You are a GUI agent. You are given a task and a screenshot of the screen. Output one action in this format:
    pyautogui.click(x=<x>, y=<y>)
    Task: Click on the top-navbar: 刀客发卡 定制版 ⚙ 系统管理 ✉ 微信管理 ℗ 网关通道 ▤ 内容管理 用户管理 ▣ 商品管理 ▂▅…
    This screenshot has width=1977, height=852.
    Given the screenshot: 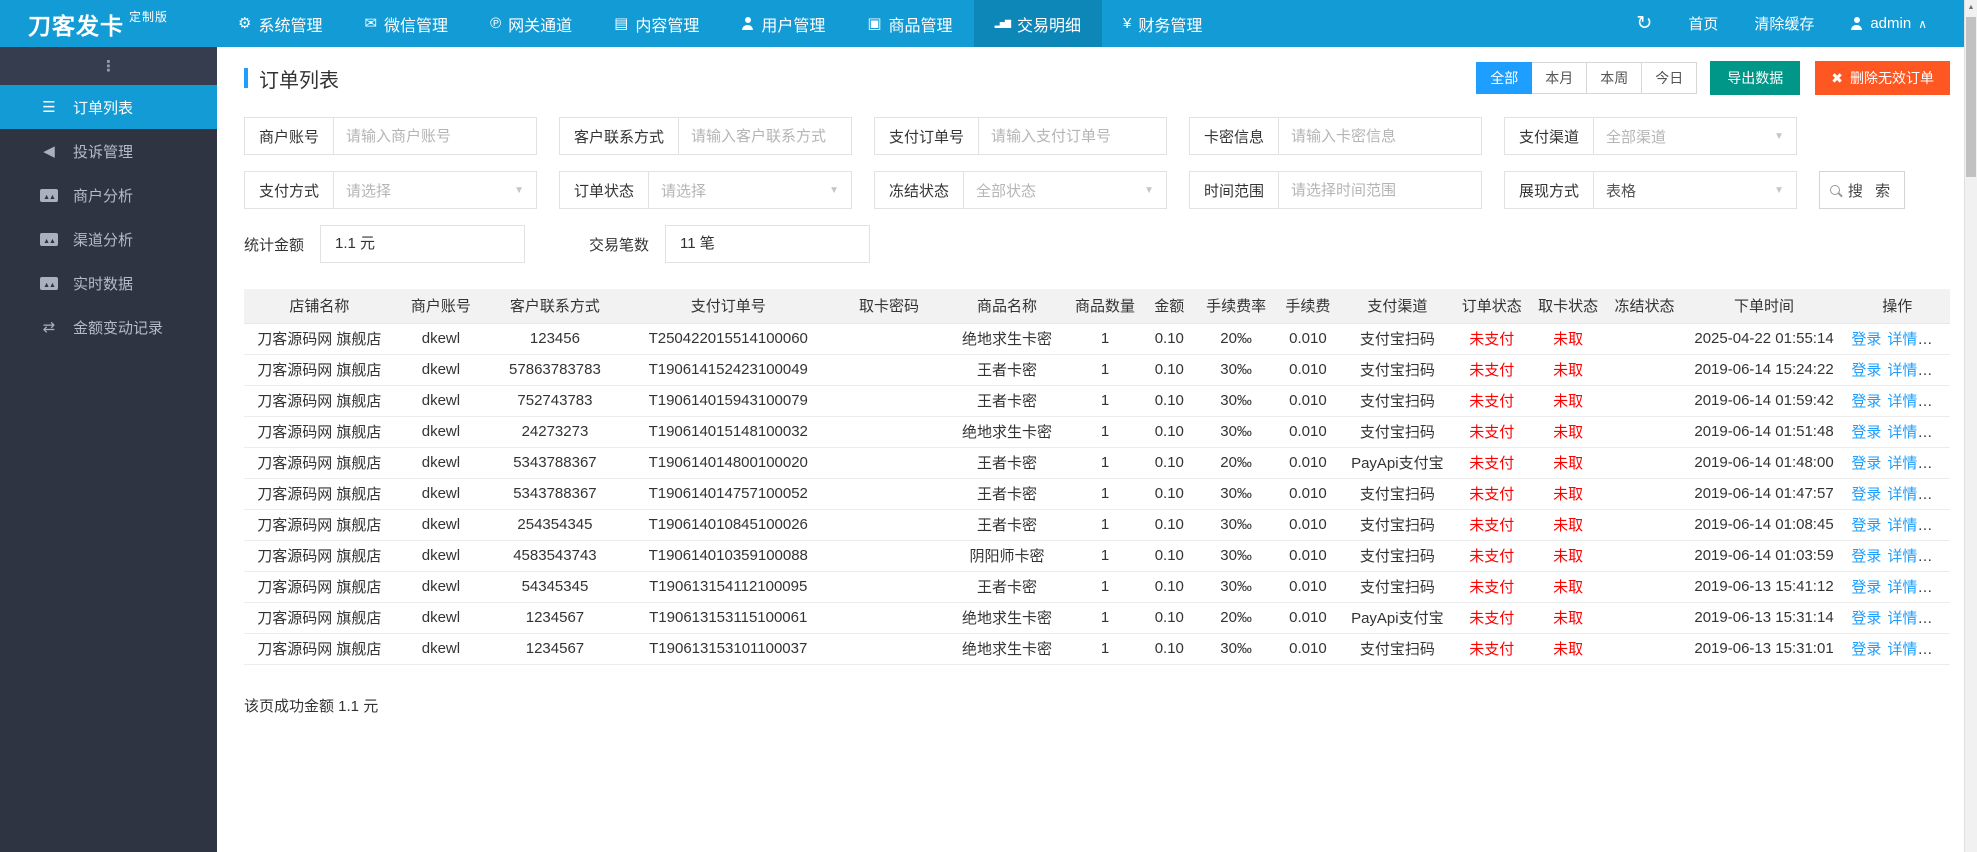 What is the action you would take?
    pyautogui.click(x=988, y=23)
    